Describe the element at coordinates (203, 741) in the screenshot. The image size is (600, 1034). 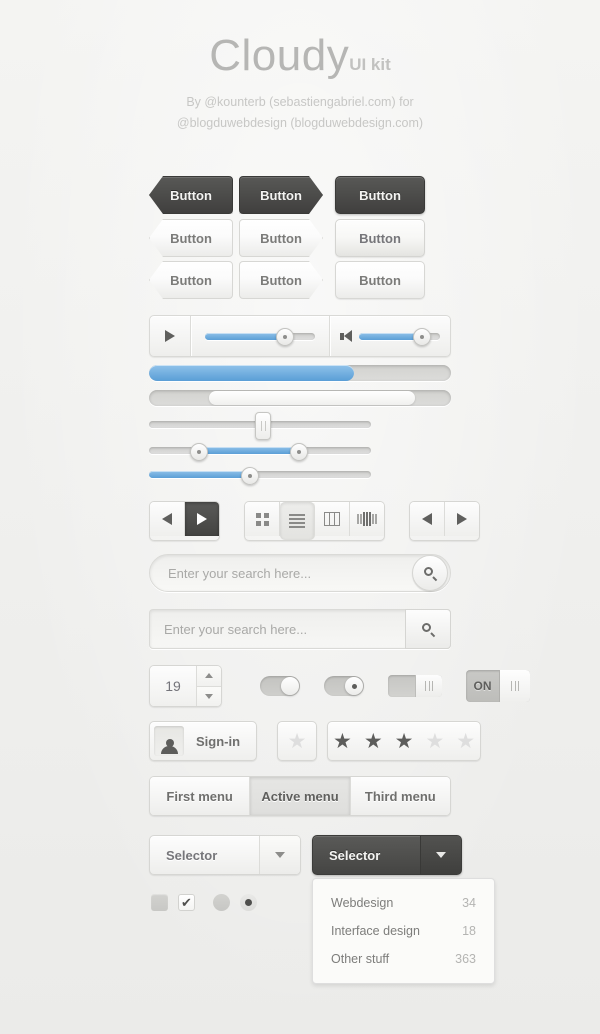
I see `signin-button: Sign-in` at that location.